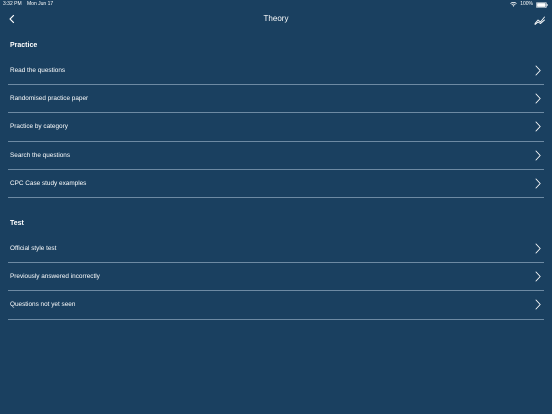 This screenshot has width=552, height=414. Describe the element at coordinates (12, 4) in the screenshot. I see `status-time: 3:32 PM` at that location.